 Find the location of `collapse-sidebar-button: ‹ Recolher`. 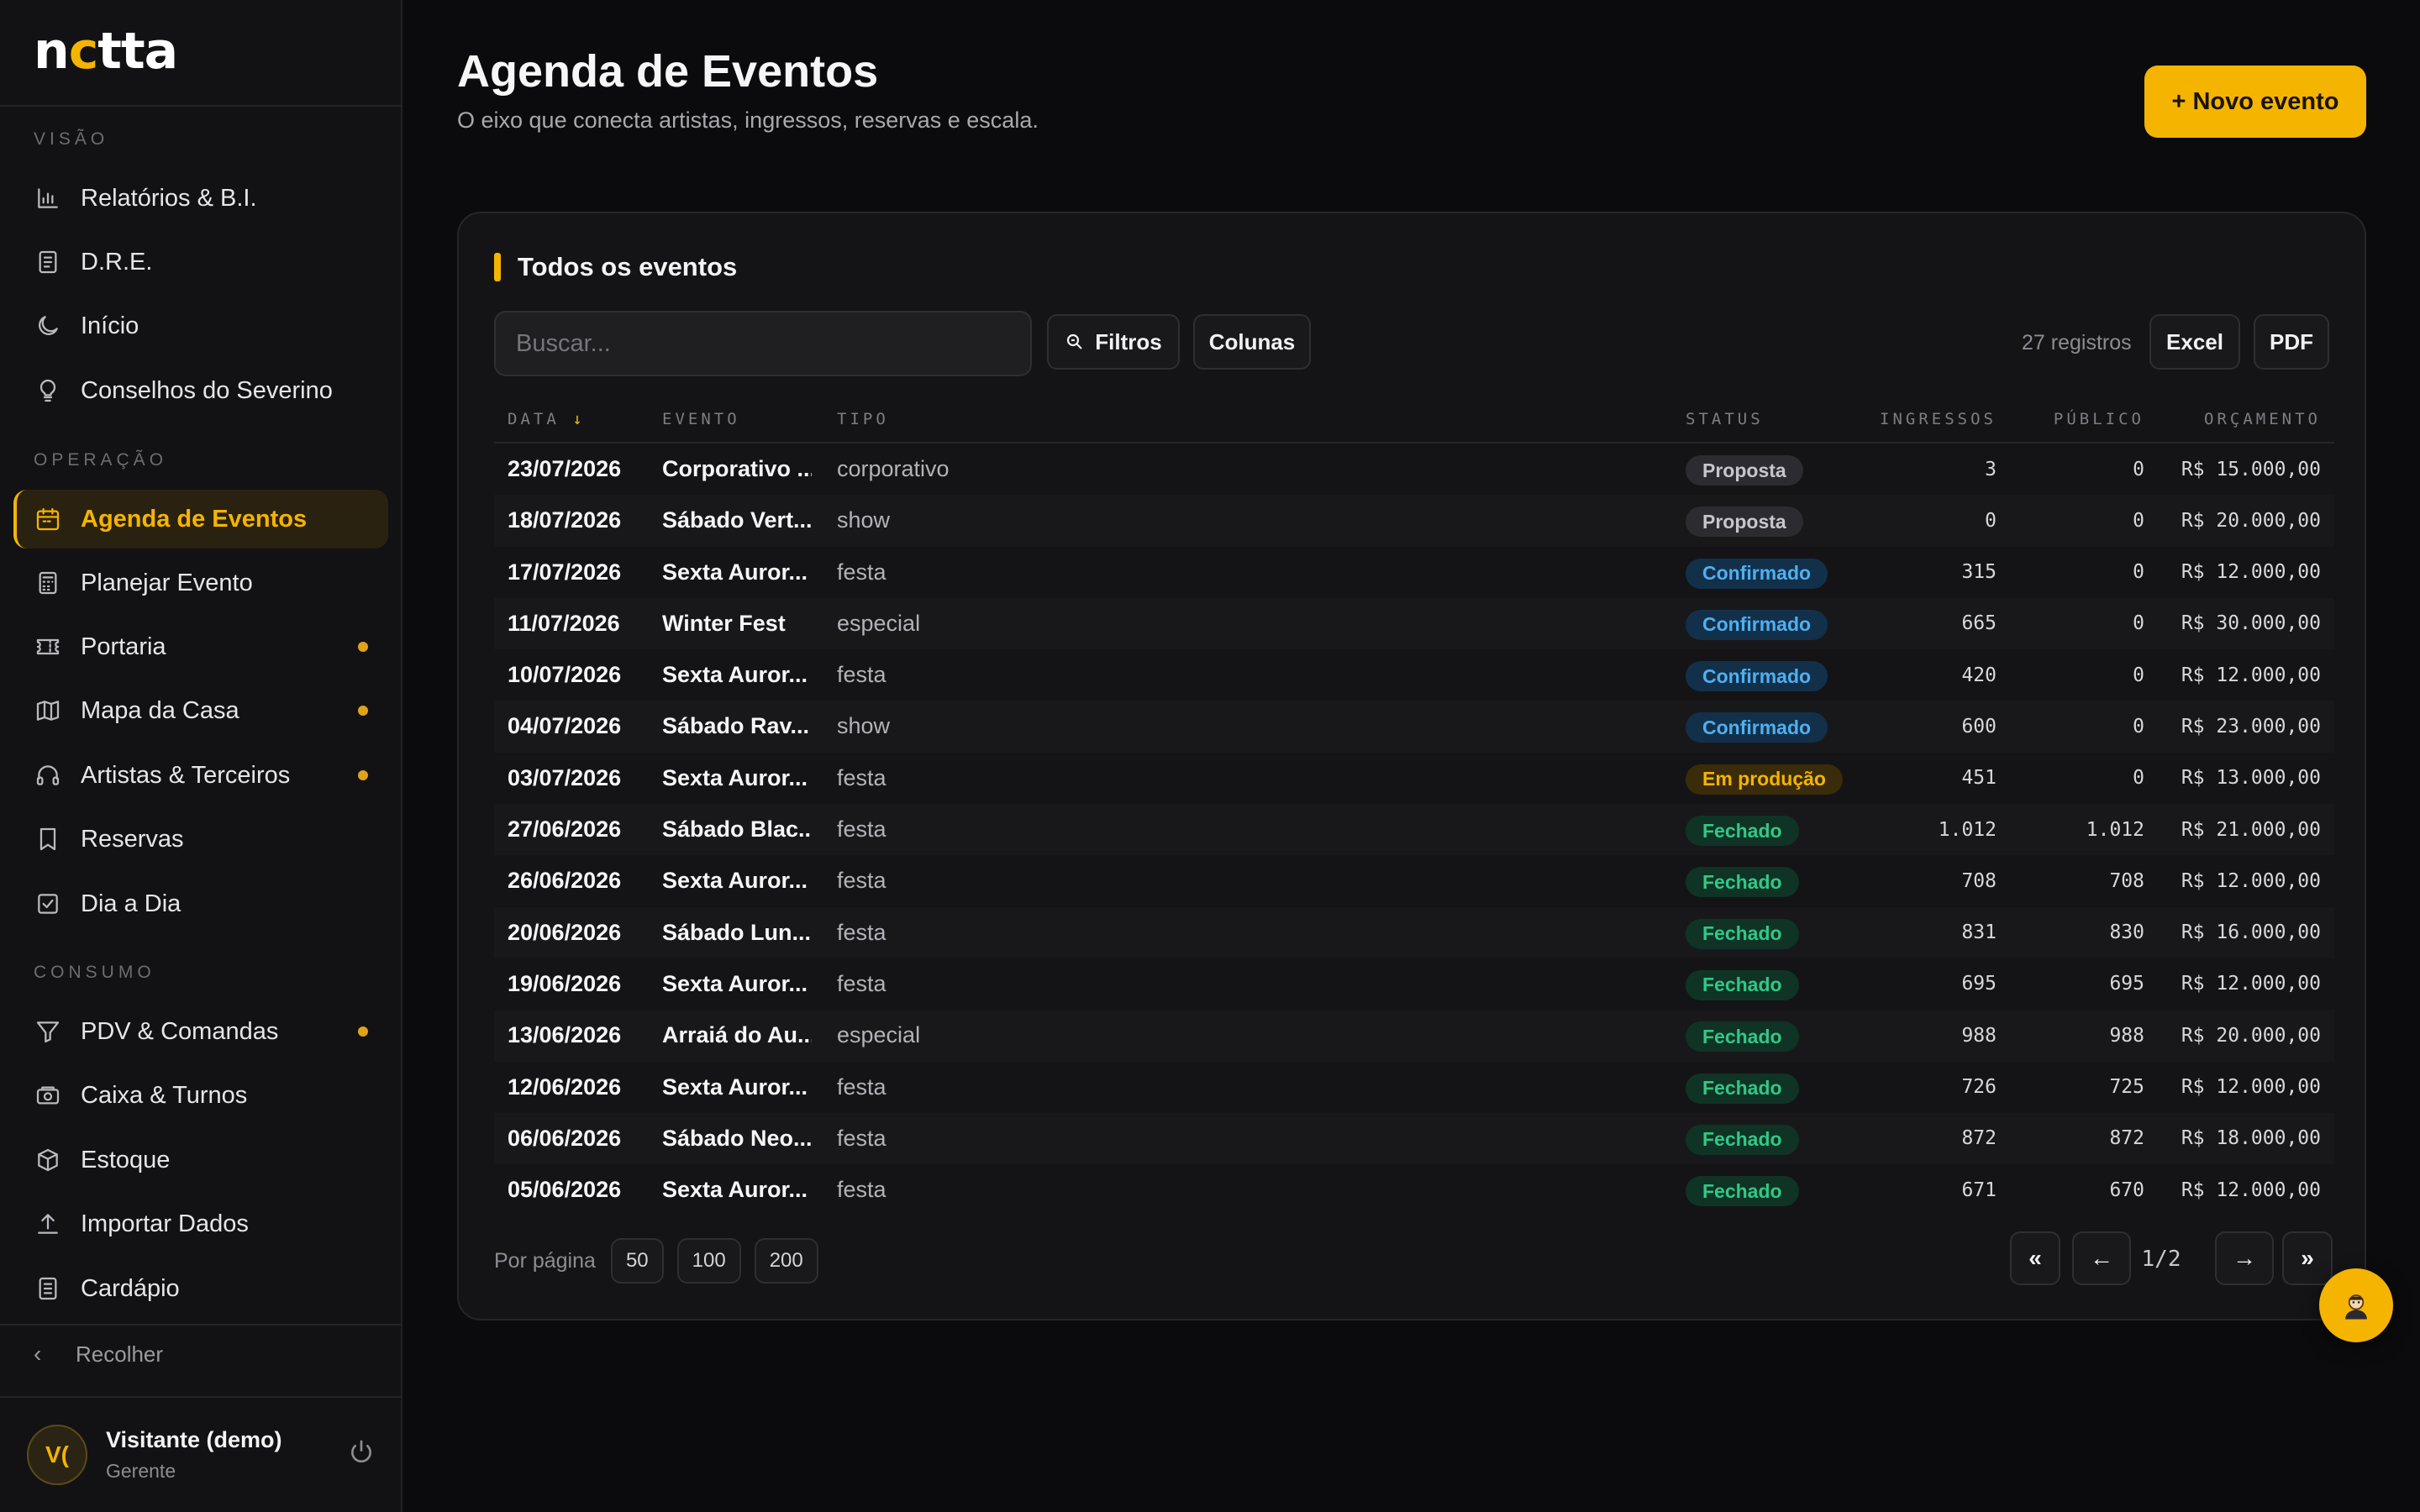

collapse-sidebar-button: ‹ Recolher is located at coordinates (98, 1354).